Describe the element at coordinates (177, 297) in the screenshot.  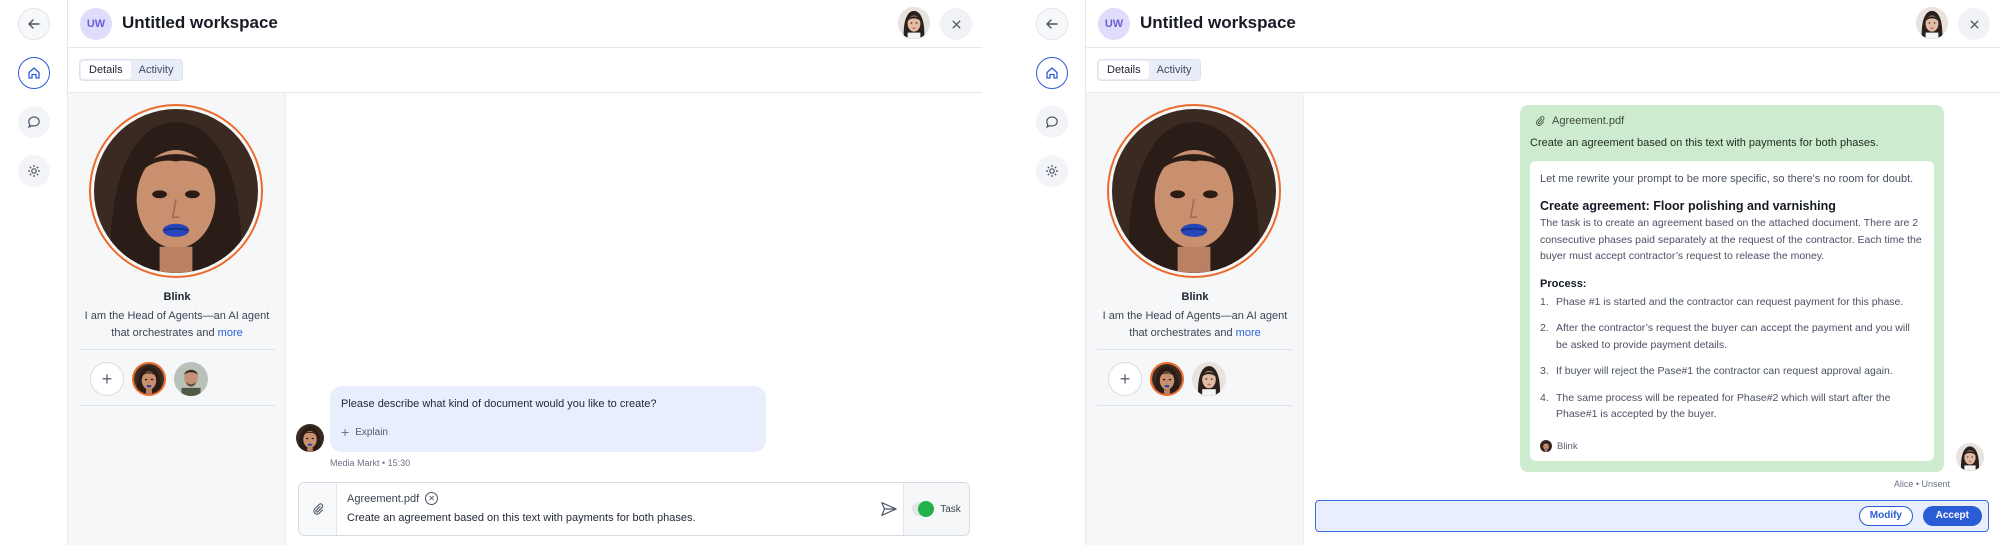
I see `agent-name: Blink` at that location.